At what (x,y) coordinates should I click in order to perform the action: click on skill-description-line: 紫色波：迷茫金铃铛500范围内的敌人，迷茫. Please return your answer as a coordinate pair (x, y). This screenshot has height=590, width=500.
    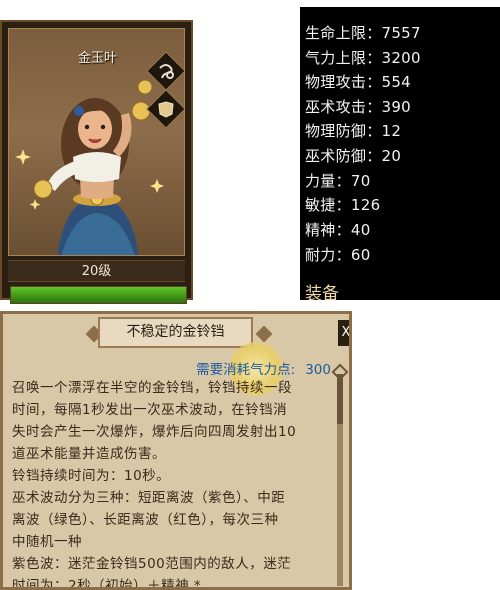
    Looking at the image, I should click on (152, 564).